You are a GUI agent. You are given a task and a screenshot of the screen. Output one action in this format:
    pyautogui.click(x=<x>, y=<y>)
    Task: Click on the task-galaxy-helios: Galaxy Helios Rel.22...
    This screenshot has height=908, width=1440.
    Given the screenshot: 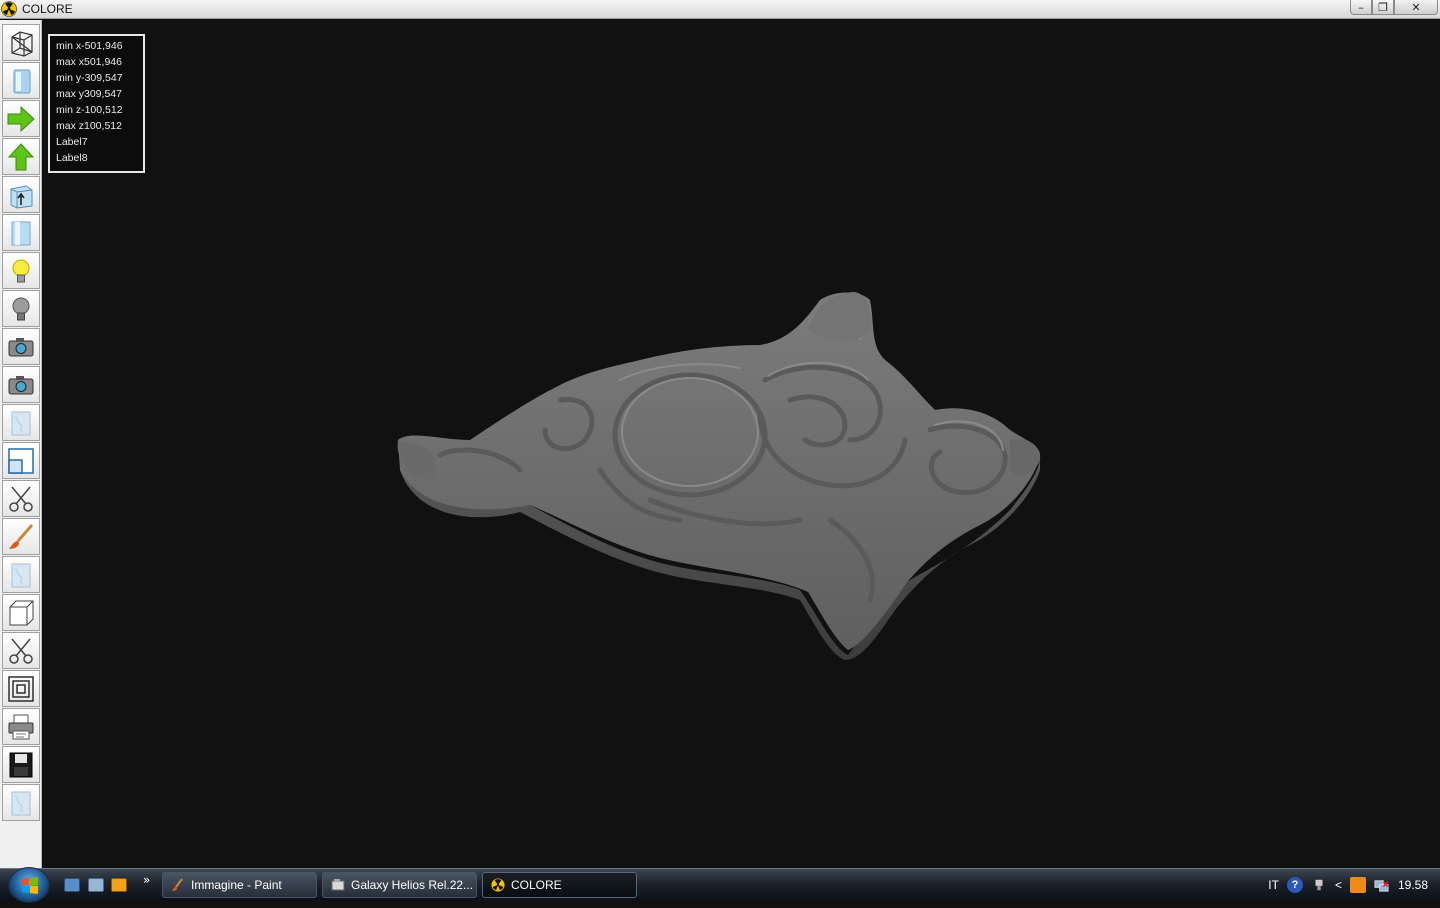 What is the action you would take?
    pyautogui.click(x=399, y=885)
    